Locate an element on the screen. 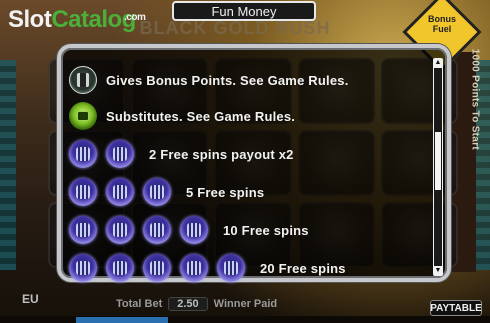 Image resolution: width=490 pixels, height=323 pixels. bottom-info-bar: Total Bet 2.50 Winner Paid is located at coordinates (239, 304).